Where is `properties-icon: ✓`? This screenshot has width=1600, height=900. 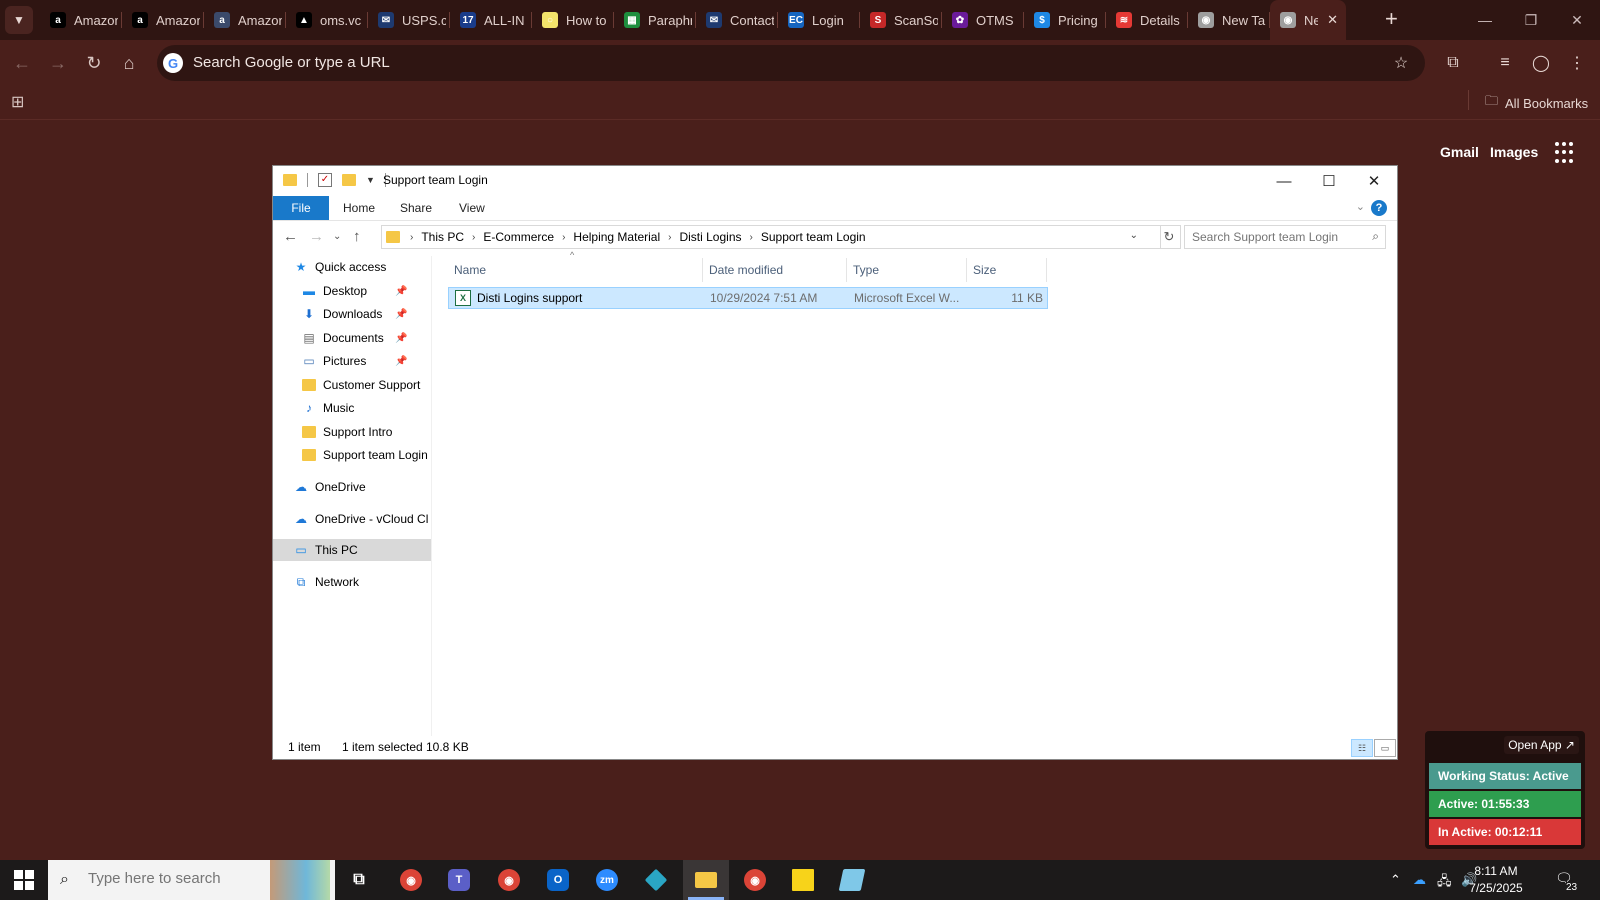
properties-icon: ✓ is located at coordinates (325, 180).